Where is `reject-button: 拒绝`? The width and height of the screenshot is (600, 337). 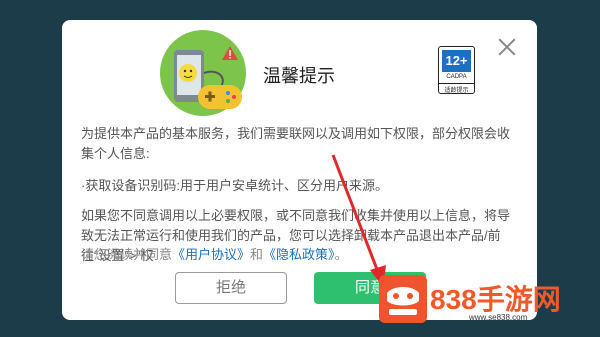
reject-button: 拒绝 is located at coordinates (231, 288).